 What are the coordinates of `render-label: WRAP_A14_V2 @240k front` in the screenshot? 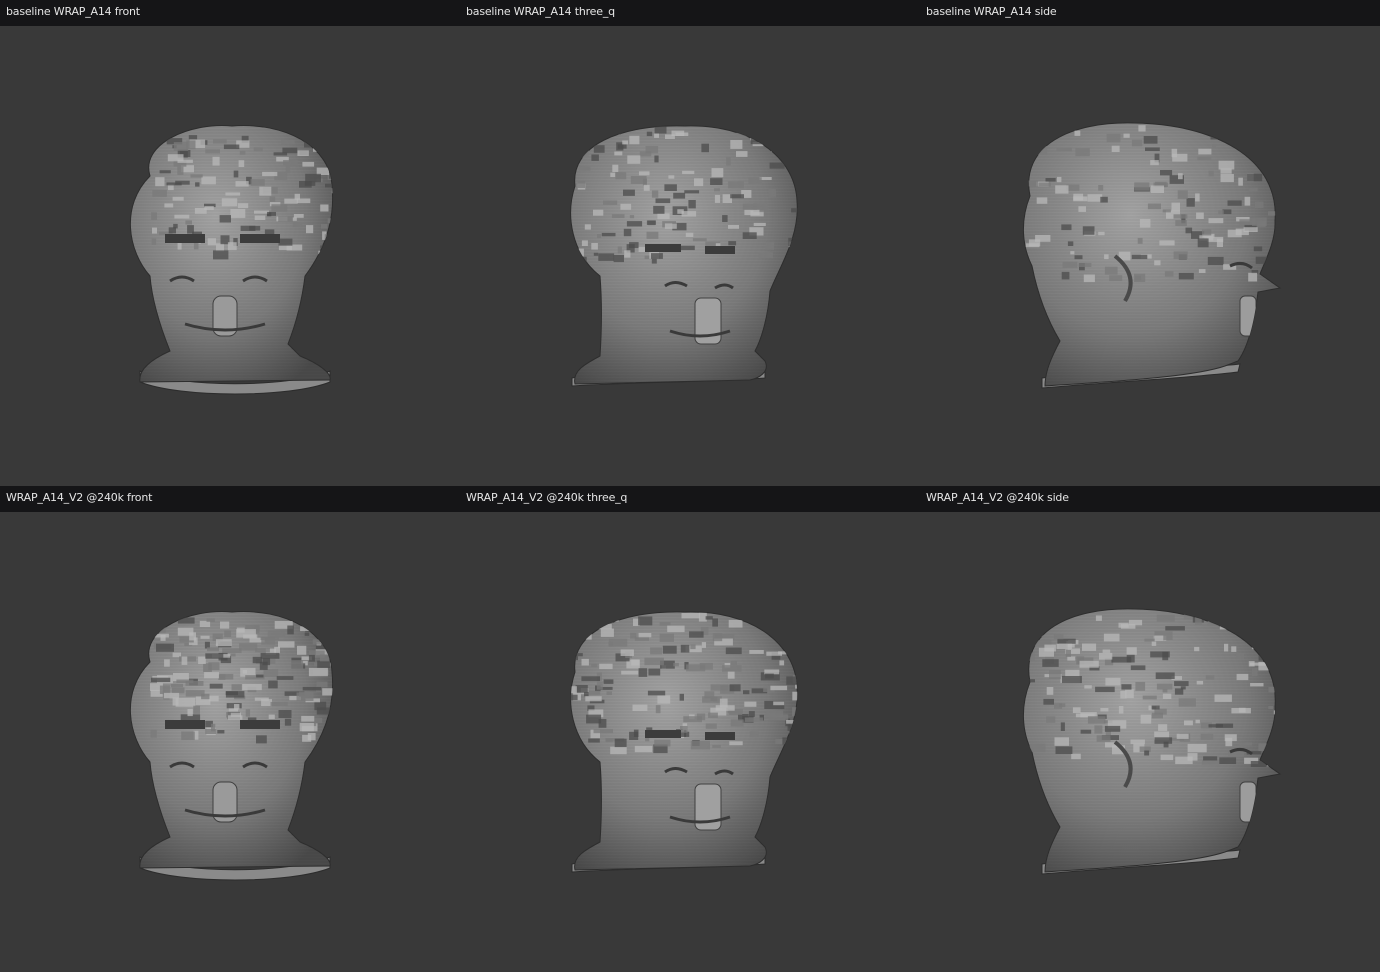 It's located at (79, 497).